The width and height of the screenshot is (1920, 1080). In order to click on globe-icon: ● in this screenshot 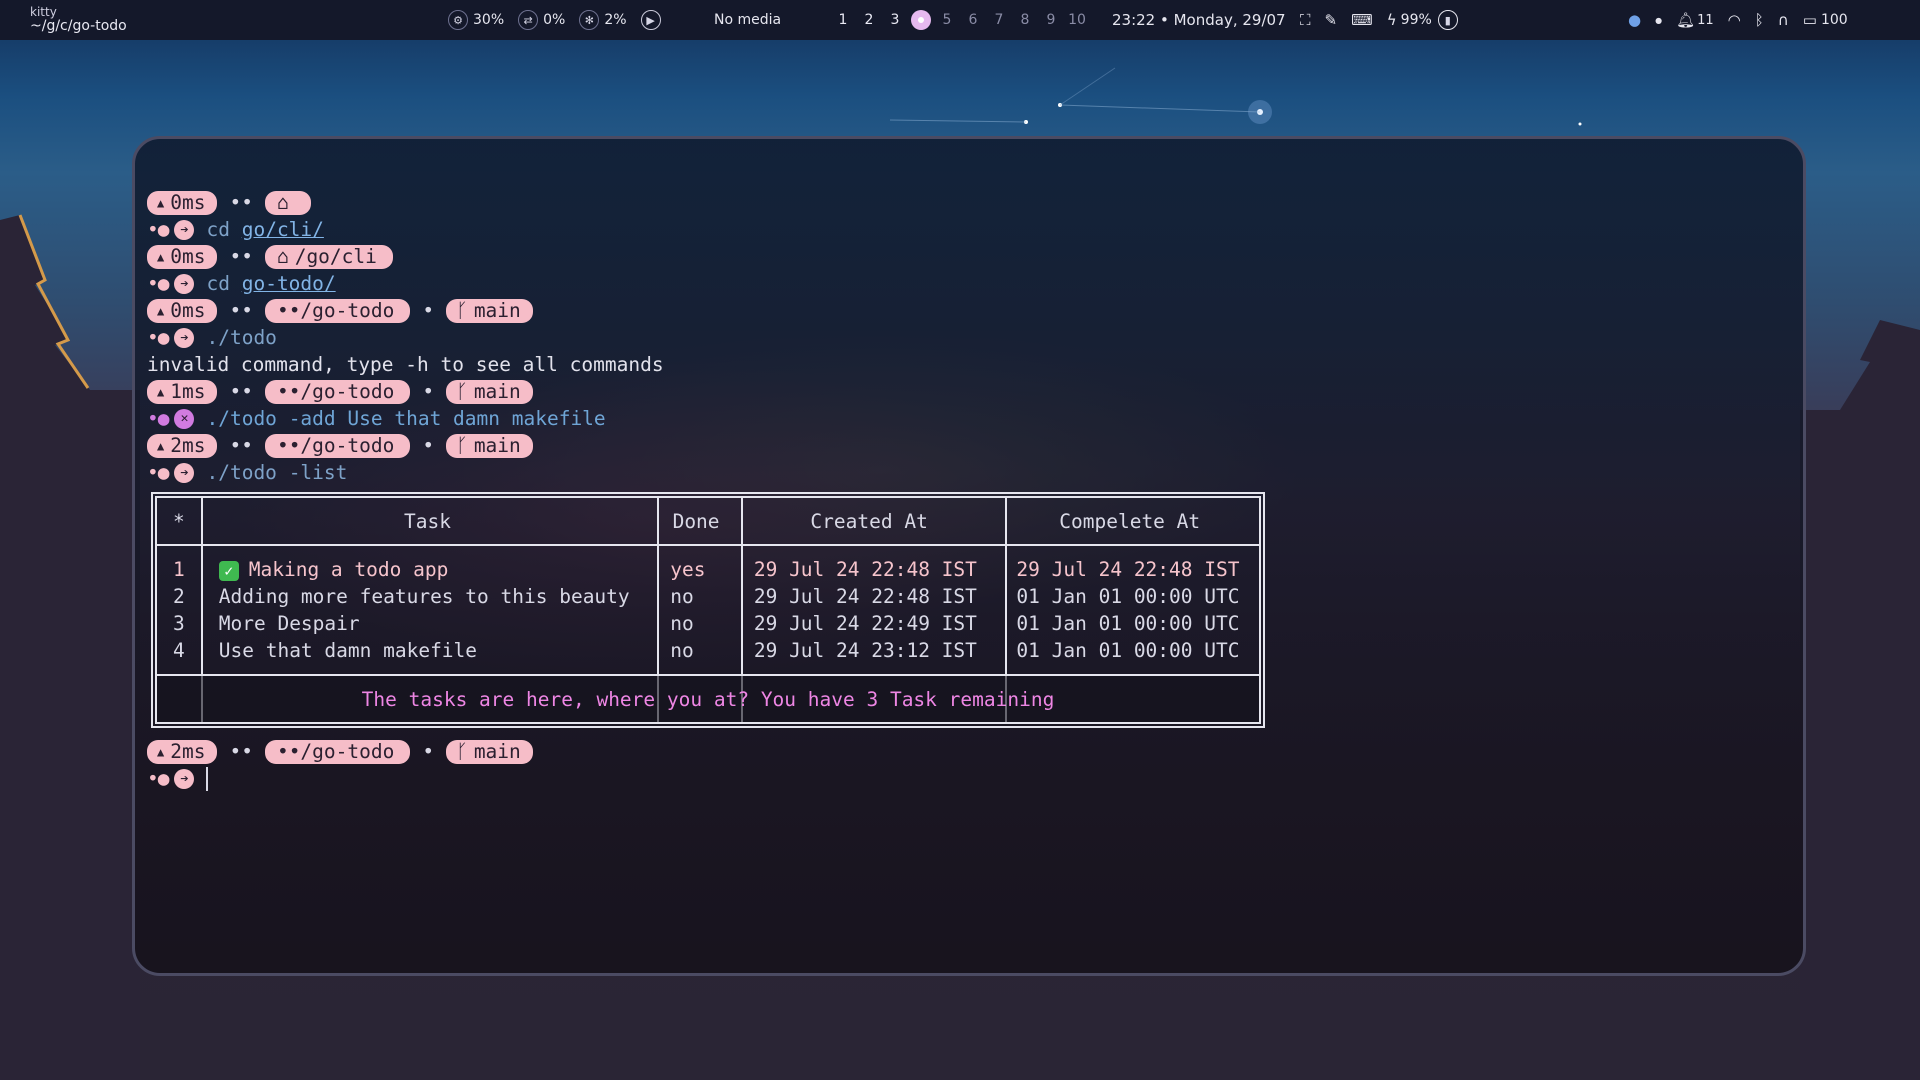, I will do `click(1634, 20)`.